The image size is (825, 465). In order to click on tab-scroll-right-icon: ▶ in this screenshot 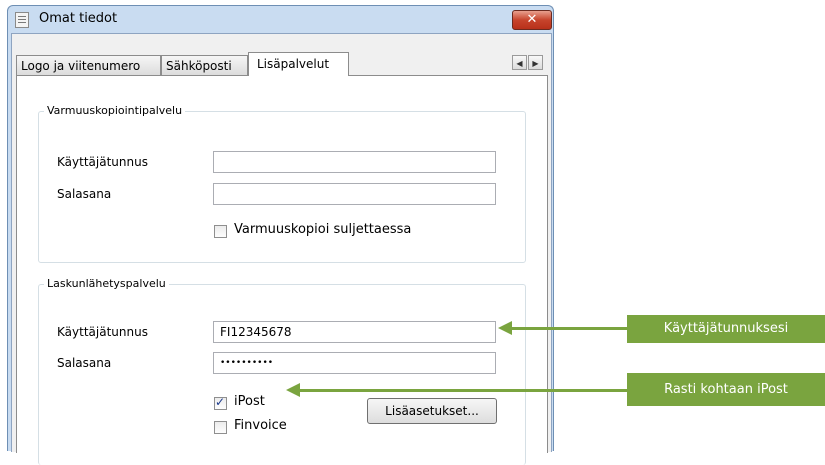, I will do `click(535, 62)`.